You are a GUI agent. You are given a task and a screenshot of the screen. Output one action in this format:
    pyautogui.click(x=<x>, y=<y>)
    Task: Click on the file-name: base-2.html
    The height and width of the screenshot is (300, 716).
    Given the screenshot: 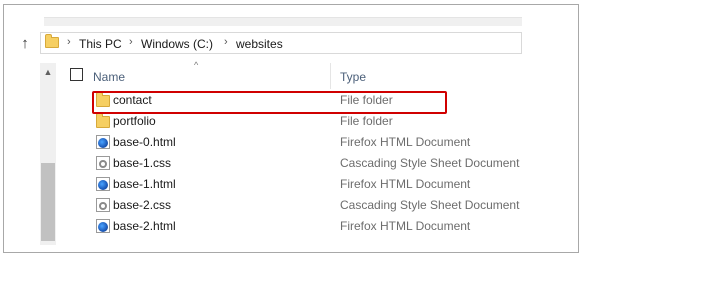 What is the action you would take?
    pyautogui.click(x=144, y=226)
    